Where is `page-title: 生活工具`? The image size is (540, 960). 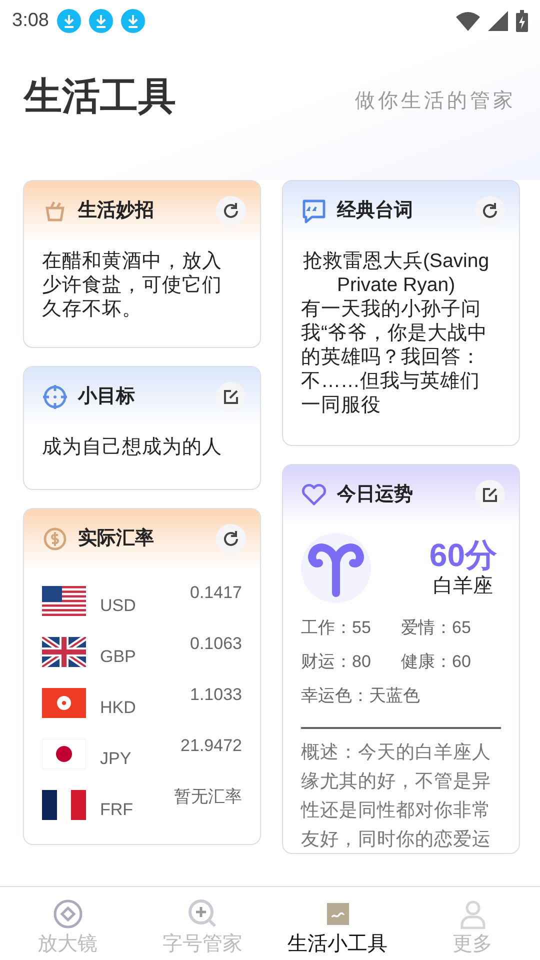 page-title: 生活工具 is located at coordinates (100, 97).